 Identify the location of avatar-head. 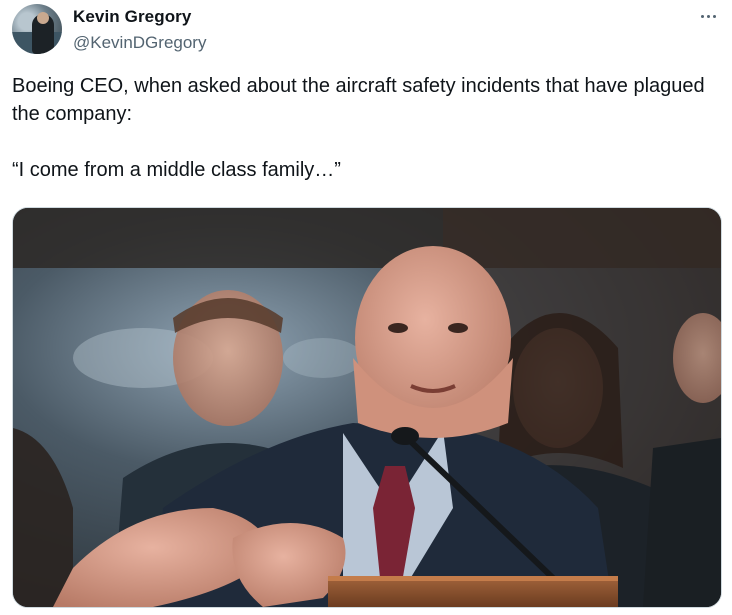
(43, 18).